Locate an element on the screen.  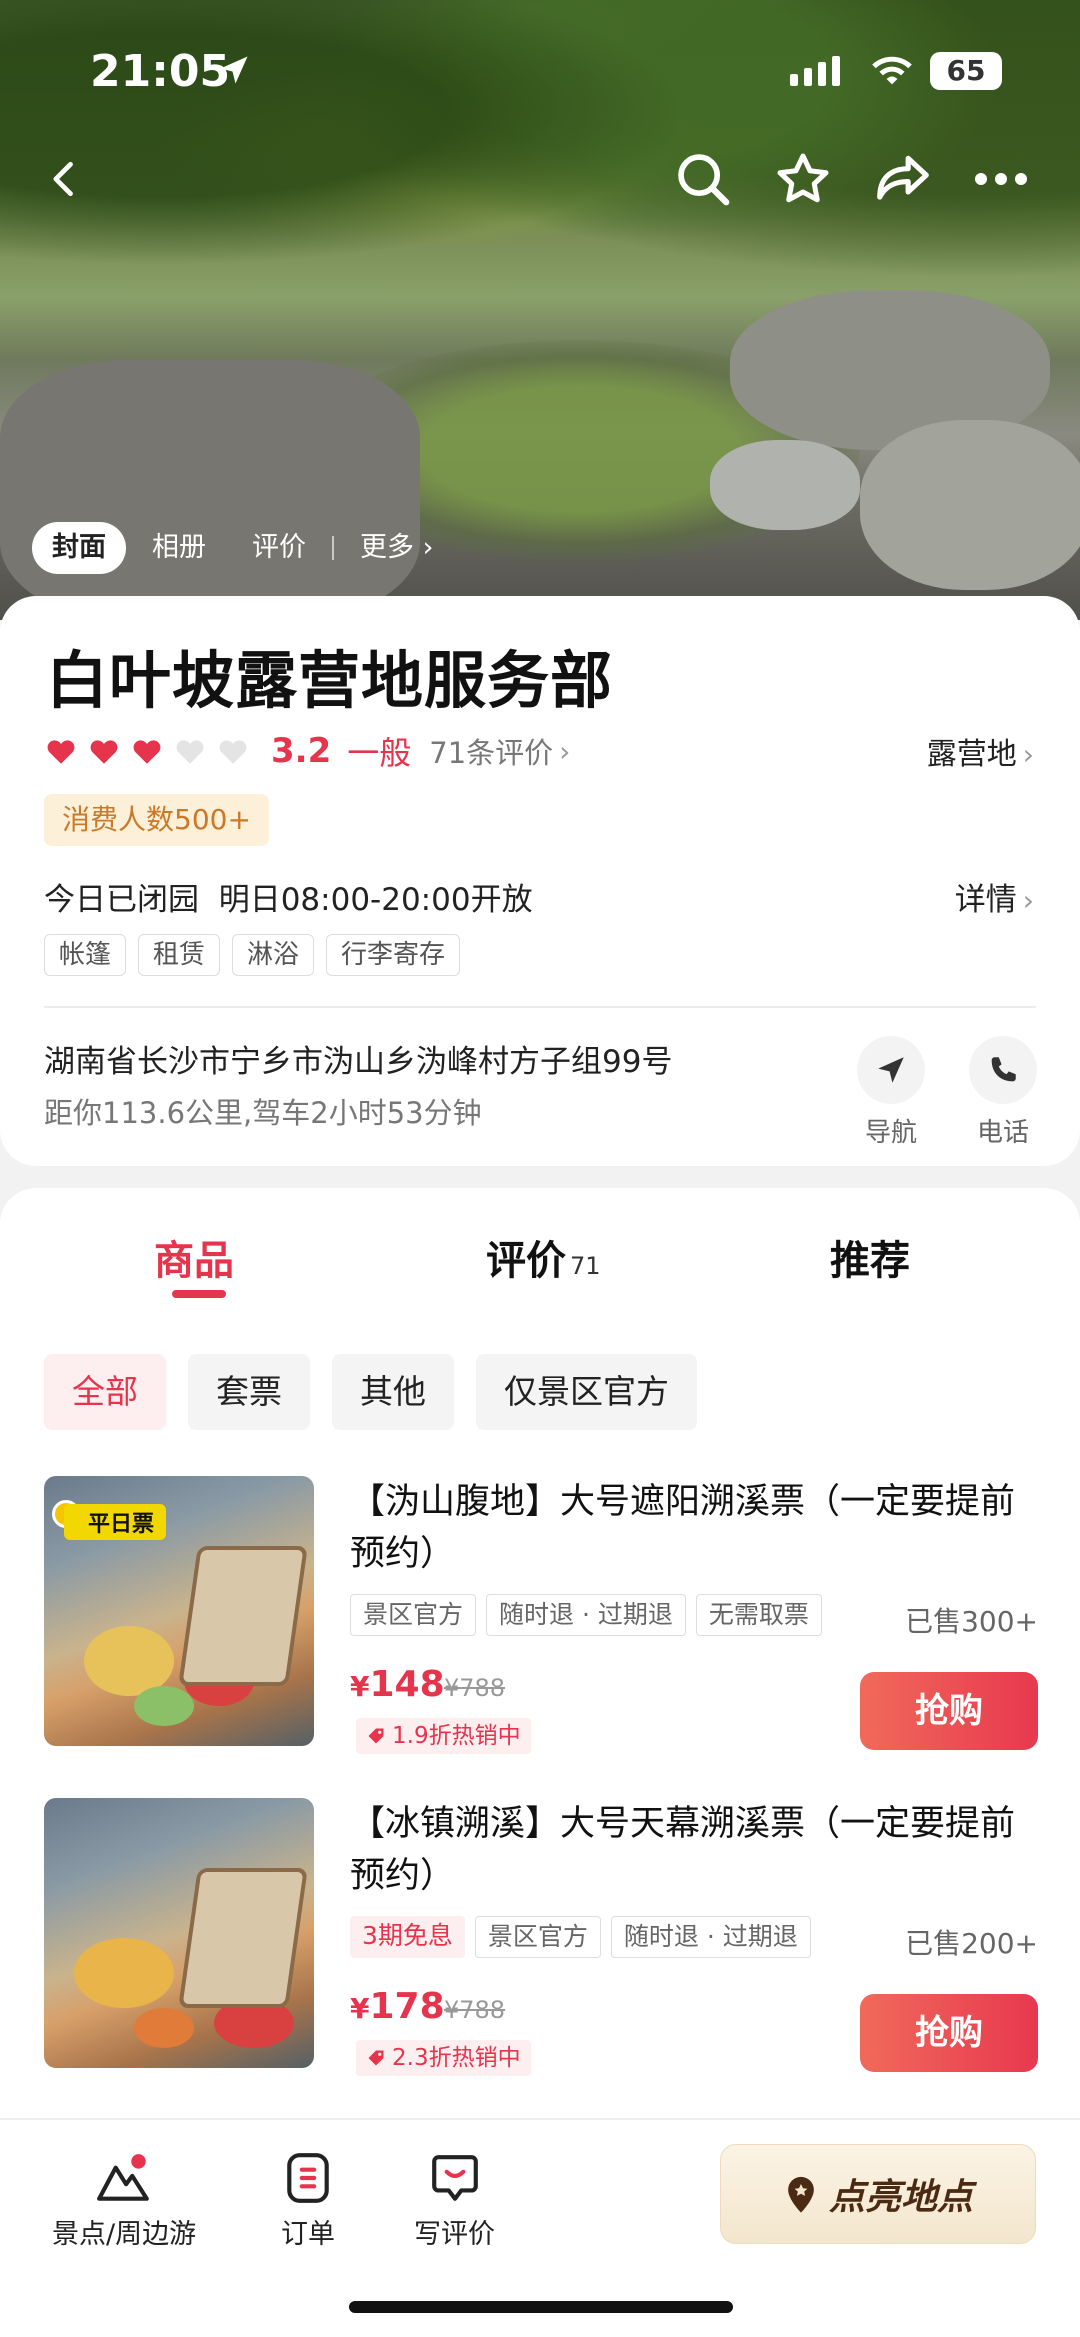
page-title: 白叶坡露营地服务部 is located at coordinates (330, 680).